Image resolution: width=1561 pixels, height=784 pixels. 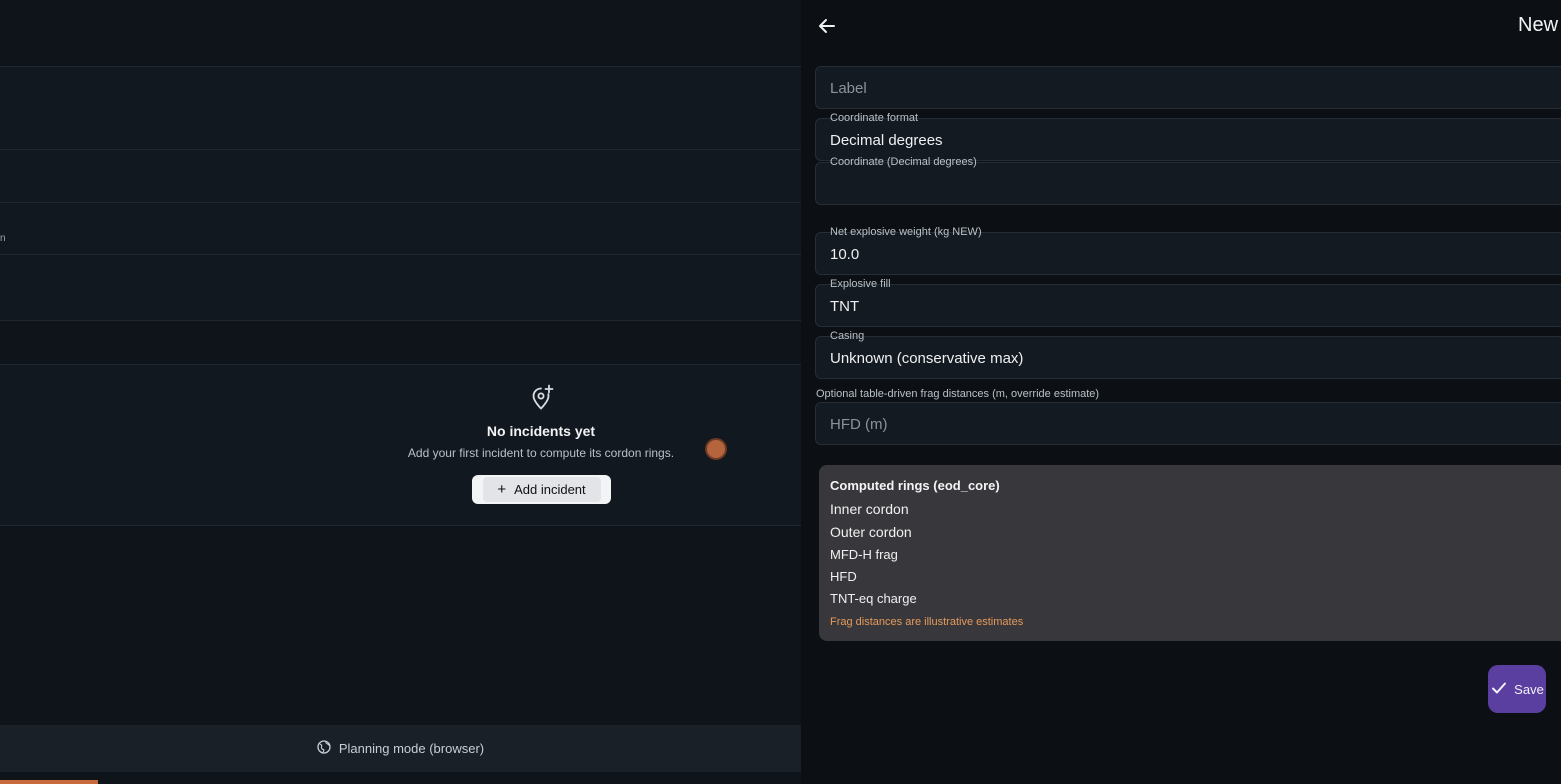 What do you see at coordinates (869, 509) in the screenshot?
I see `ring-item-inner-cordon: Inner cordon` at bounding box center [869, 509].